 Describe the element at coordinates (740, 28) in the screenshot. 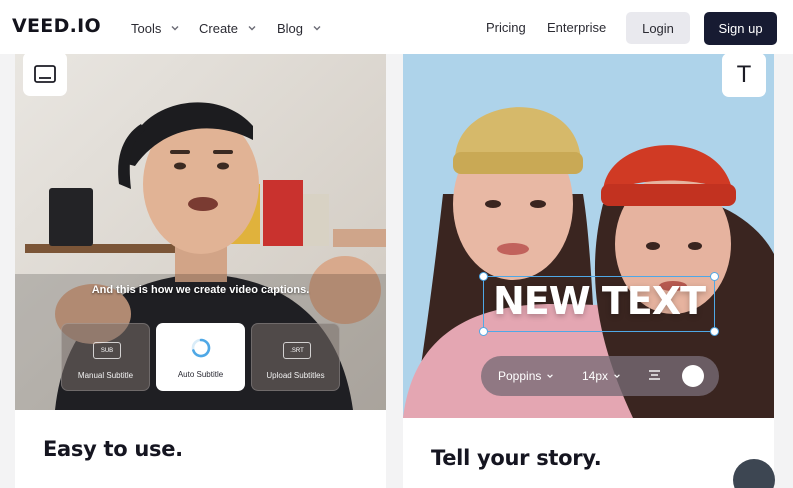

I see `signup-button: Sign up` at that location.